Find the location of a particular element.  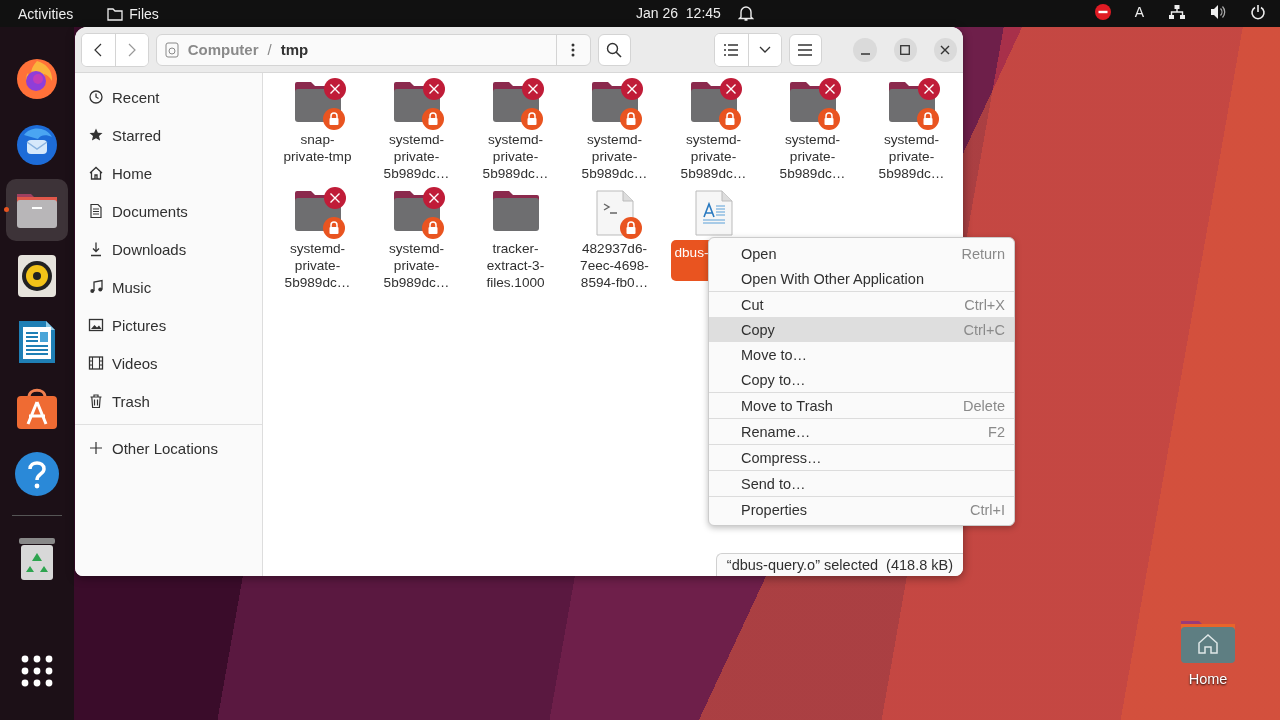

keyboard-shortcut: F2 is located at coordinates (996, 431).